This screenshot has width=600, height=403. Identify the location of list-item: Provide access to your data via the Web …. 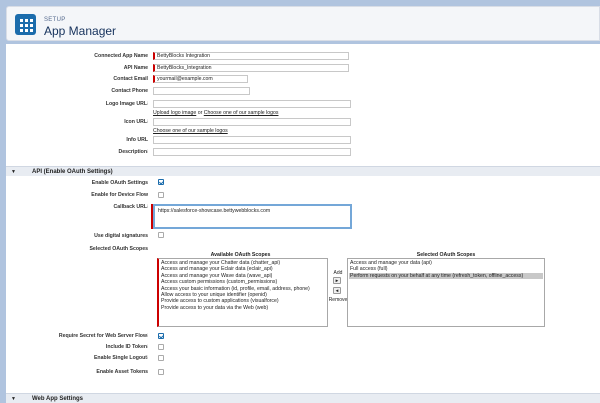
(243, 308).